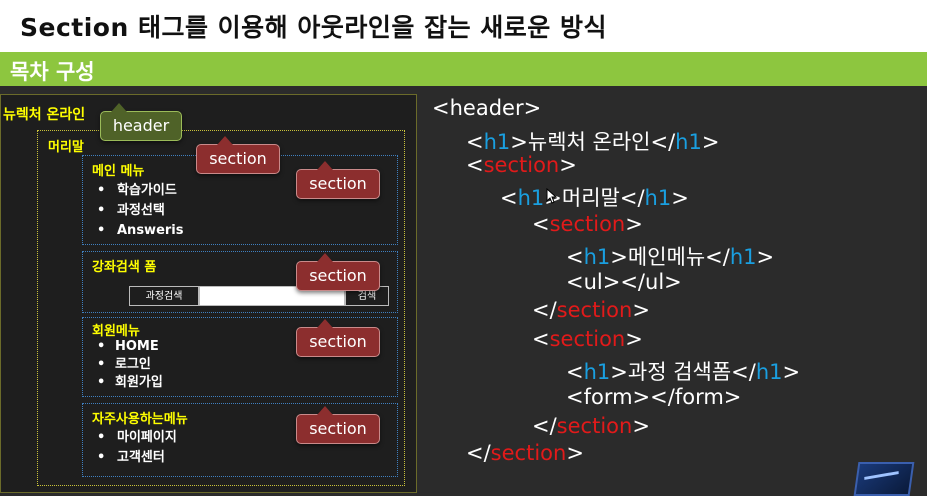 This screenshot has width=927, height=496. I want to click on subtitle: 목차 구성, so click(52, 72).